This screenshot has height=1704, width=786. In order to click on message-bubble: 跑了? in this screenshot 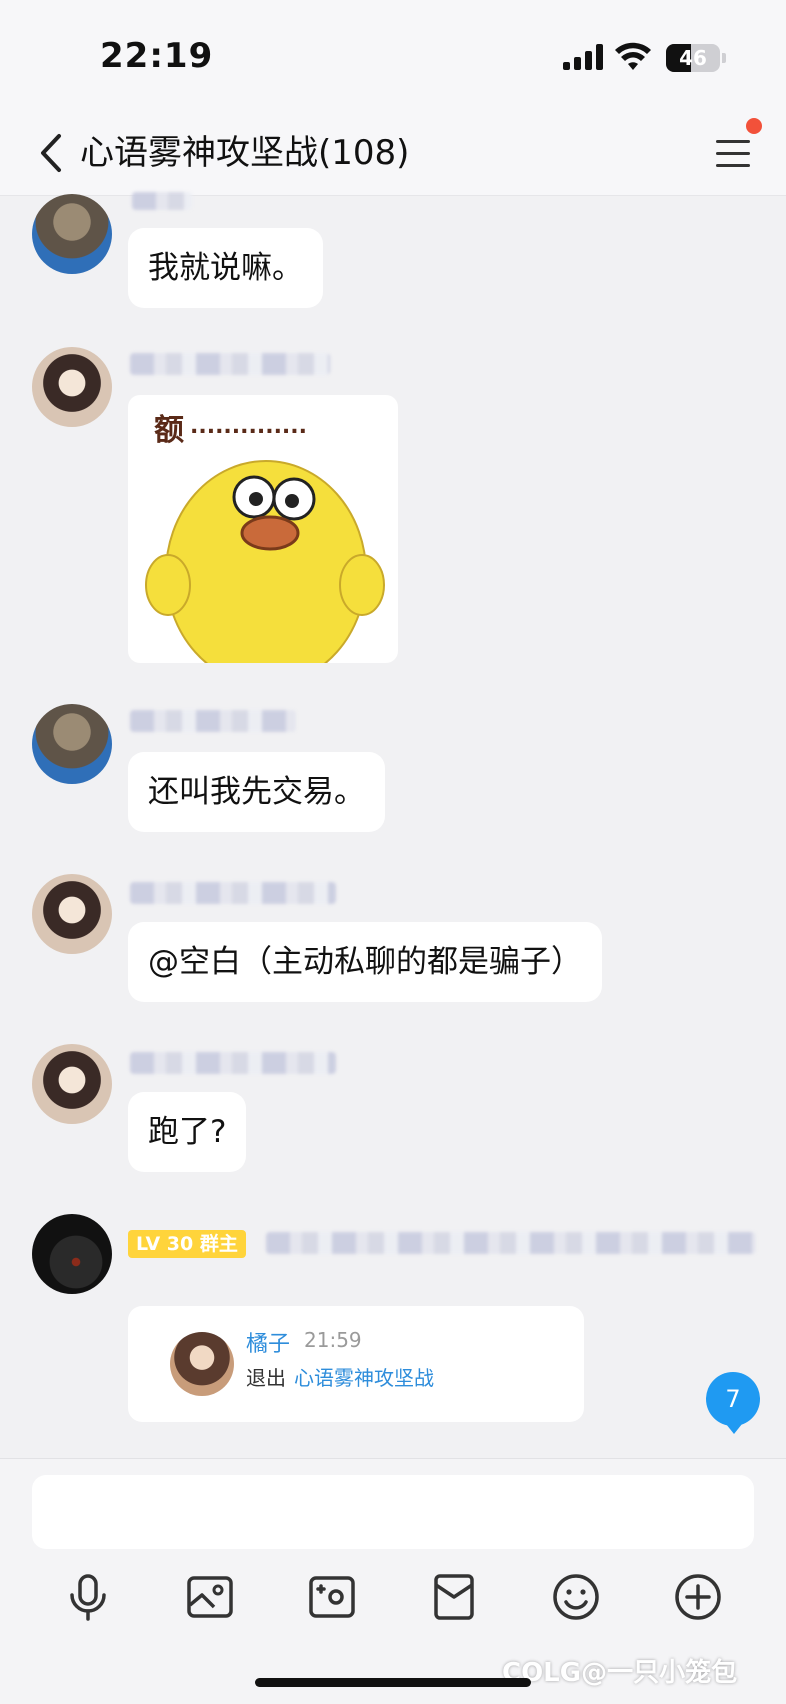, I will do `click(187, 1132)`.